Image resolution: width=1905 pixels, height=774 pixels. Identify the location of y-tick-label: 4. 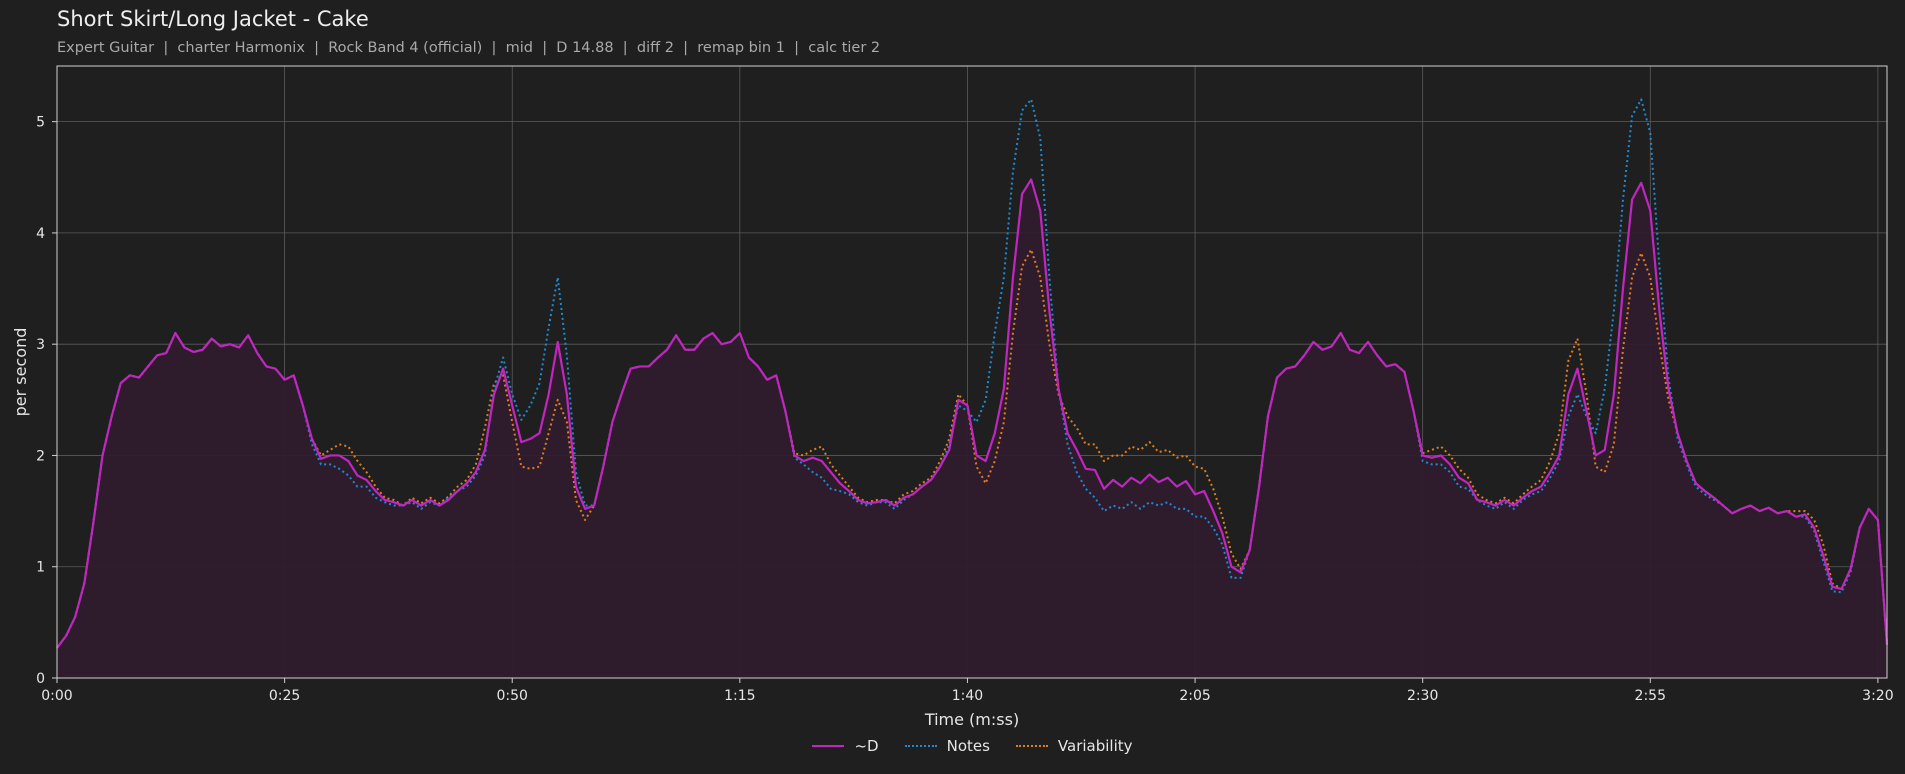
(40, 234).